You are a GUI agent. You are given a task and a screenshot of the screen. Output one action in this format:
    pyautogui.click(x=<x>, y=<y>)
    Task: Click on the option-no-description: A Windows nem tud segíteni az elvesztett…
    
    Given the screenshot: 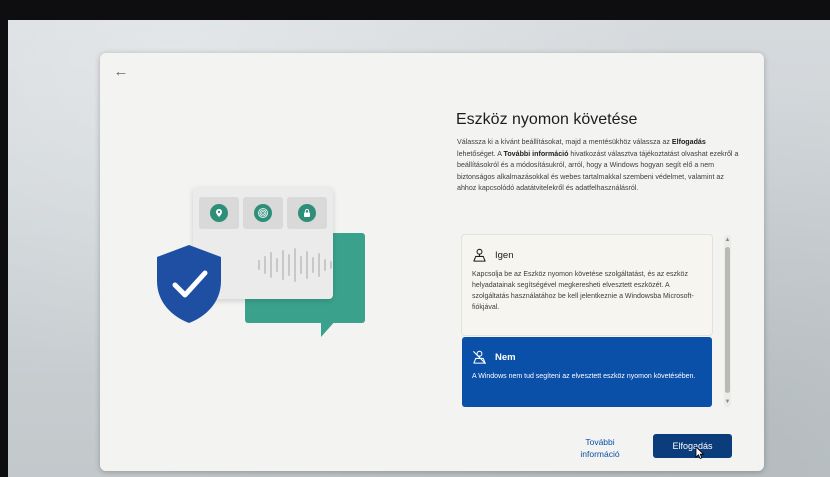 What is the action you would take?
    pyautogui.click(x=584, y=376)
    